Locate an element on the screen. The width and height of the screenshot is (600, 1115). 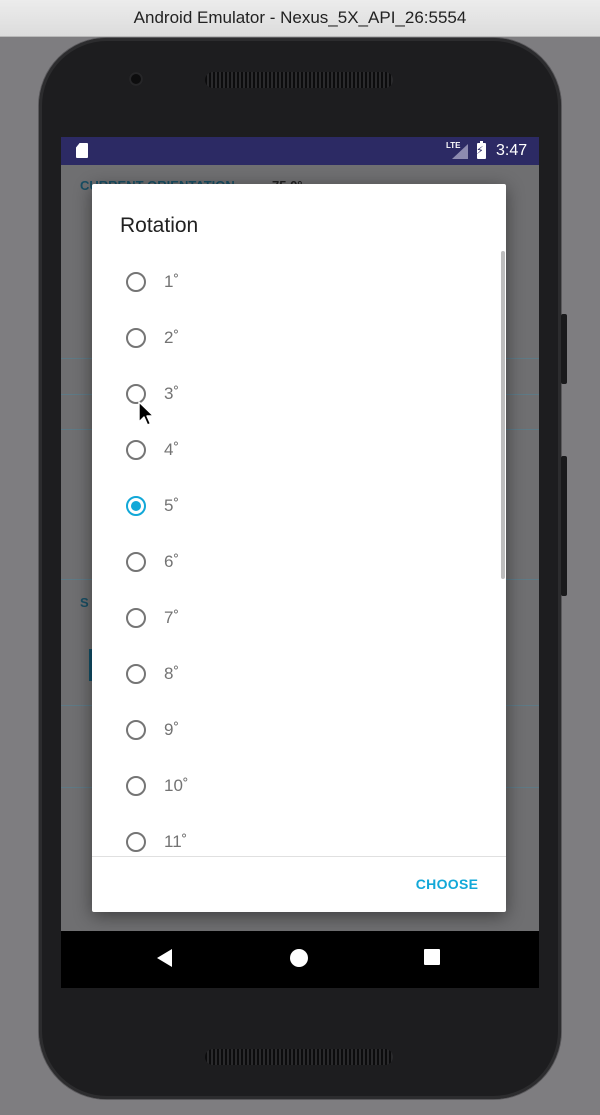
dialog-title: Rotation is located at coordinates (159, 225).